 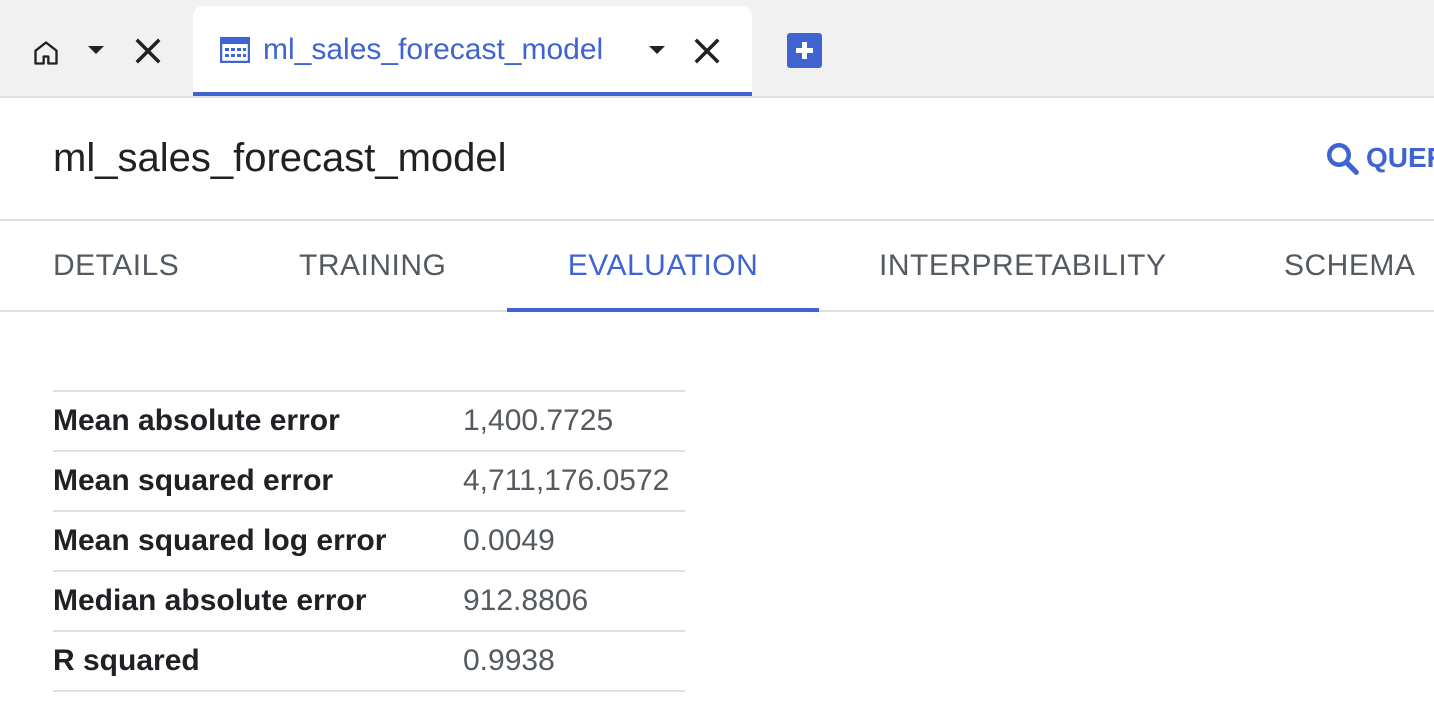 I want to click on metric-value: 0.9938, so click(x=509, y=660).